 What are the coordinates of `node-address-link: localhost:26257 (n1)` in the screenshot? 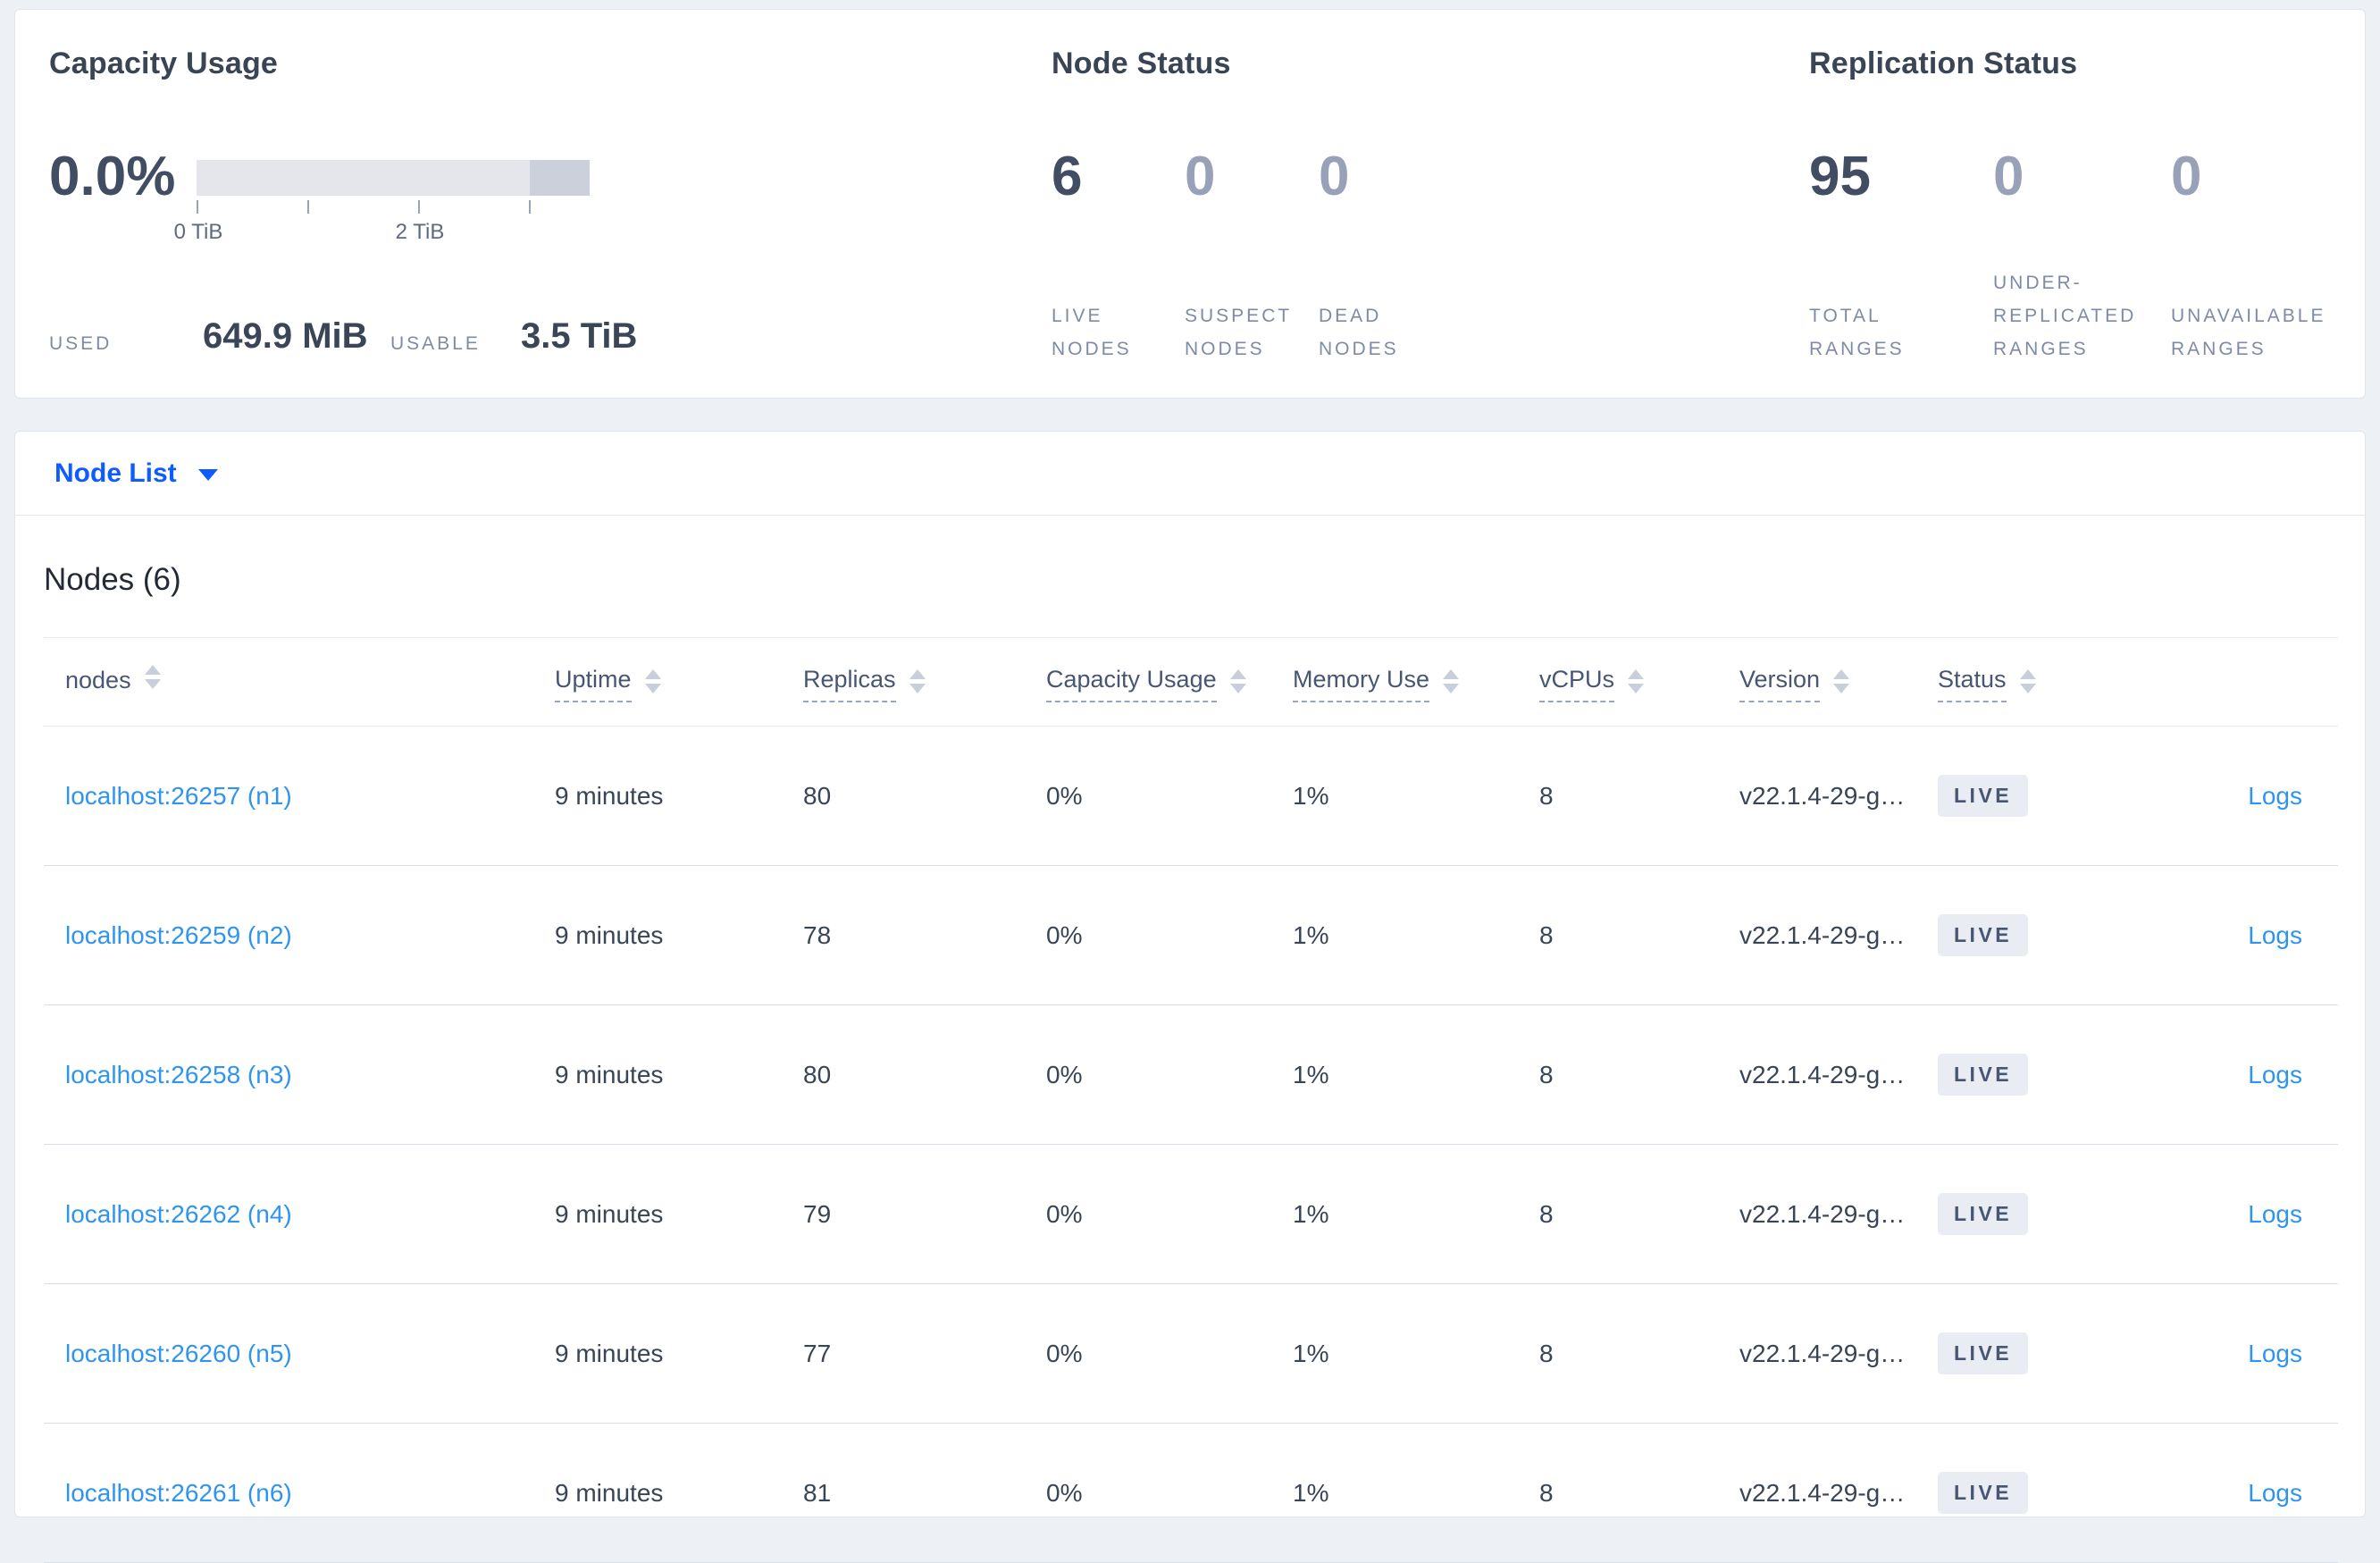 It's located at (178, 796).